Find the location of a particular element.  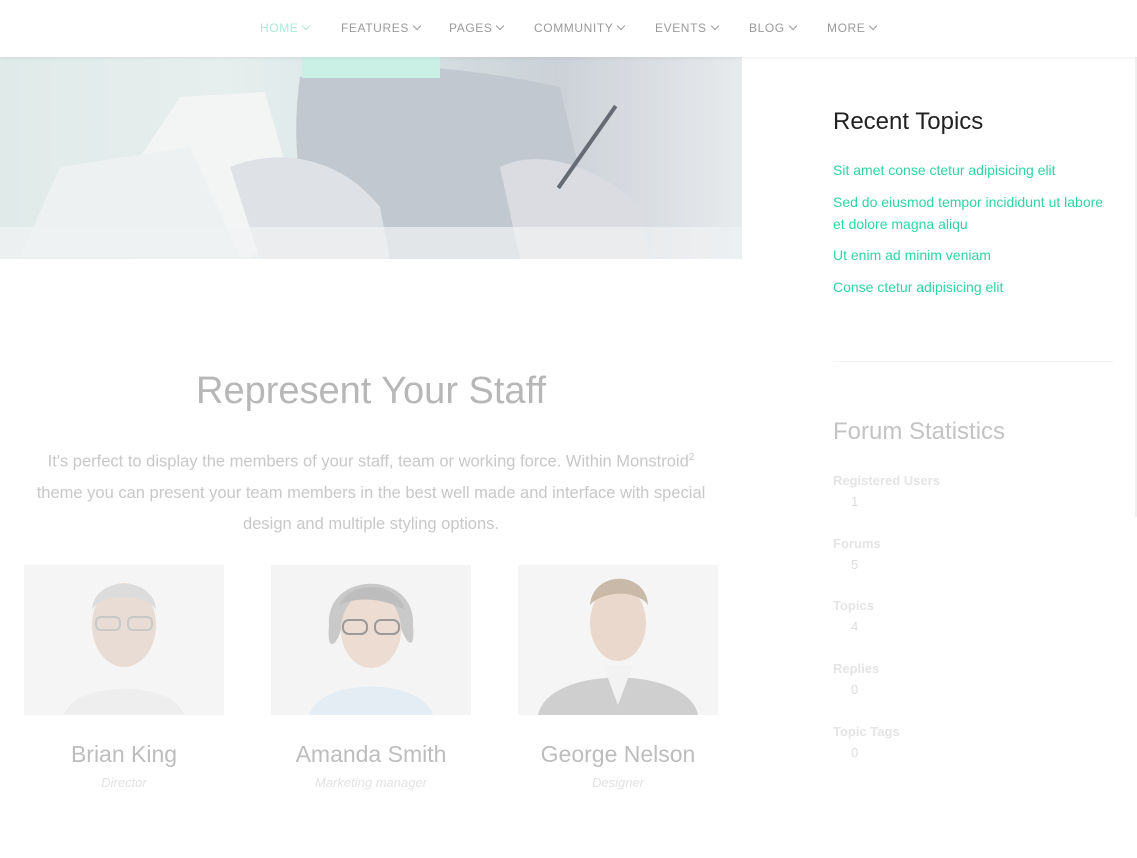

staff-card-brian: Brian King Director is located at coordinates (124, 677).